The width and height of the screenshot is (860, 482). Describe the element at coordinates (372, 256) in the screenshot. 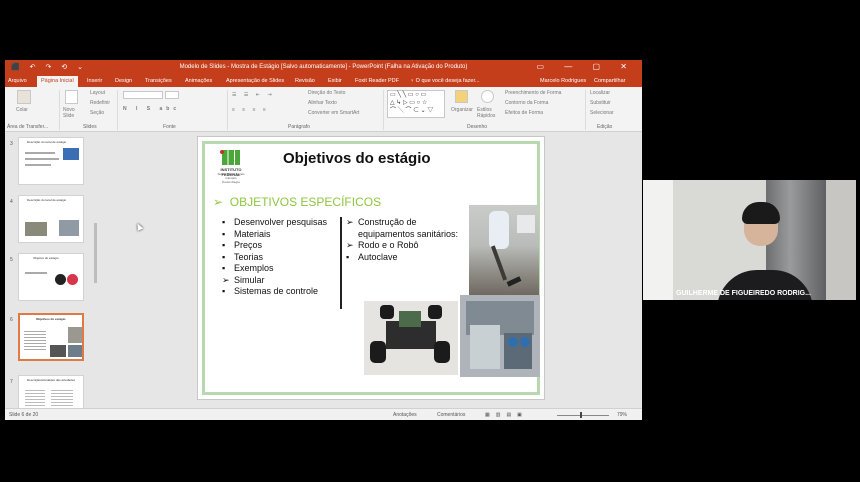

I see `list-item: ▪ Autoclave` at that location.